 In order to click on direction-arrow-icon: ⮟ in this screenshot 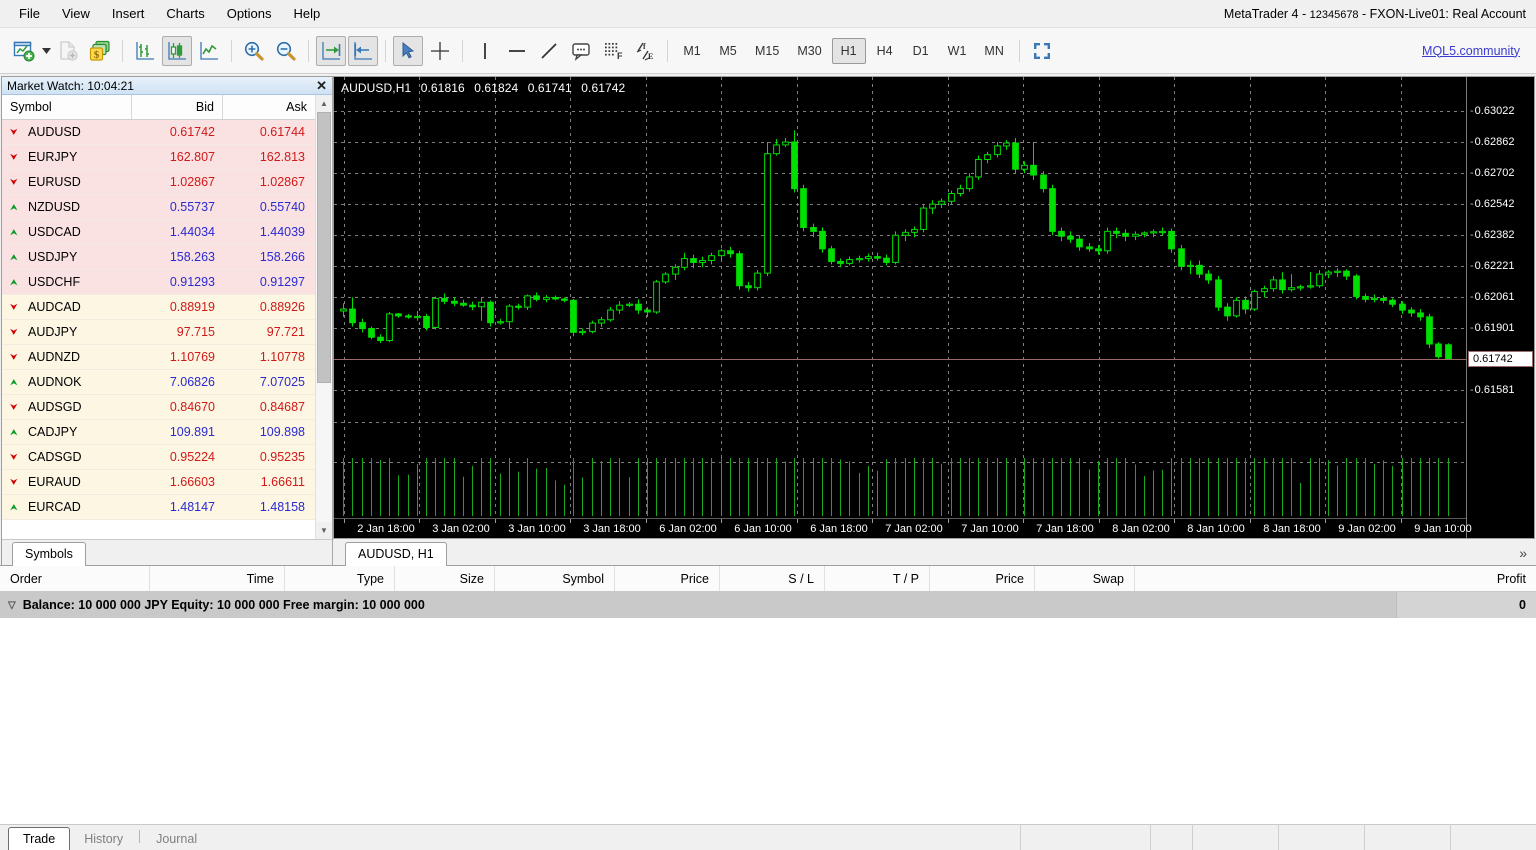, I will do `click(14, 356)`.